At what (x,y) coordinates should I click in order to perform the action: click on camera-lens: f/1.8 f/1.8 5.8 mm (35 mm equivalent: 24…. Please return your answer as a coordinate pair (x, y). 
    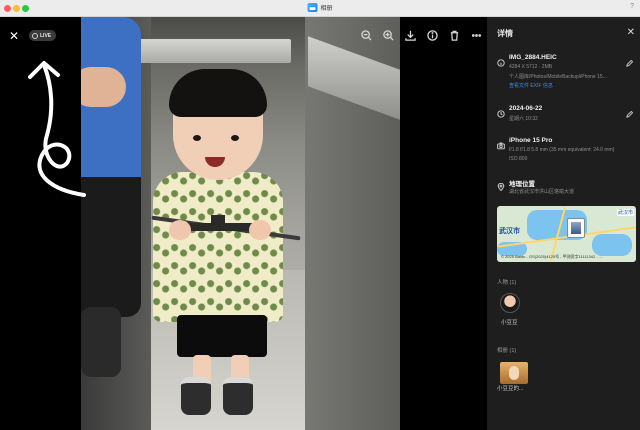
    Looking at the image, I should click on (562, 150).